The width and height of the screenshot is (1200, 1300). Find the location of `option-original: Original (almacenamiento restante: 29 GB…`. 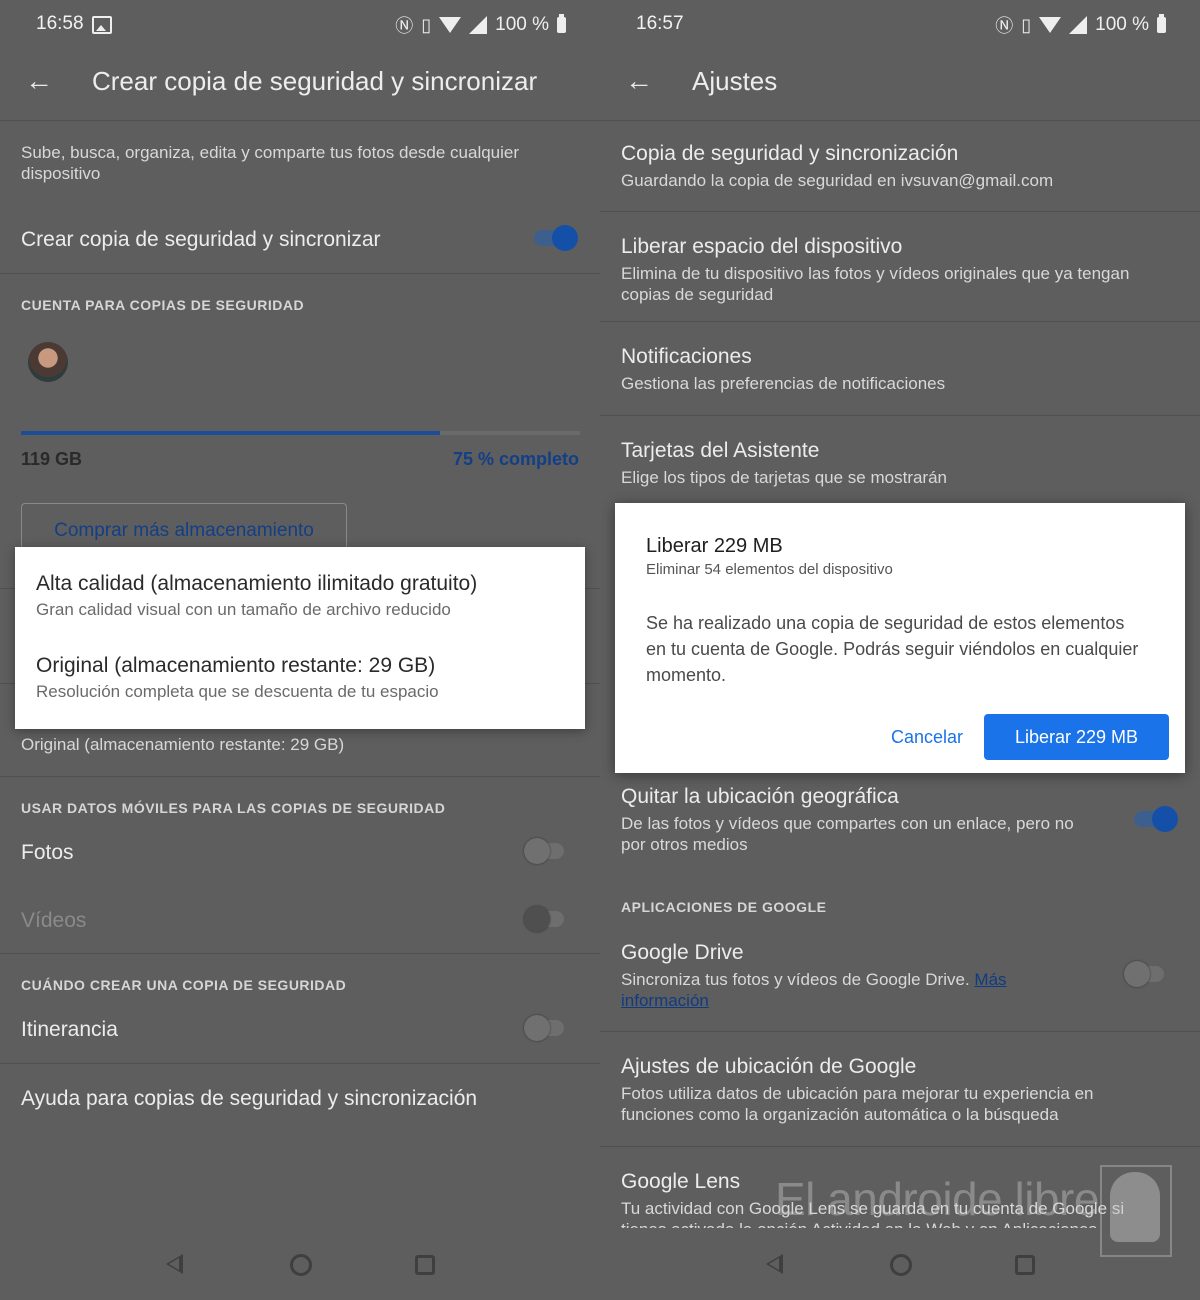

option-original: Original (almacenamiento restante: 29 GB… is located at coordinates (300, 678).